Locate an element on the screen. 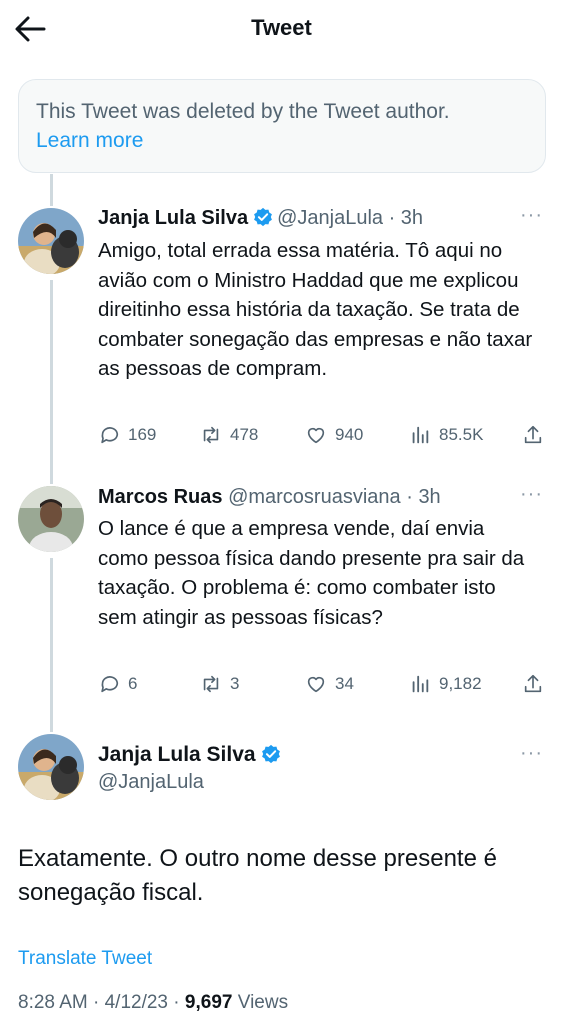  like-count: 940 is located at coordinates (349, 434).